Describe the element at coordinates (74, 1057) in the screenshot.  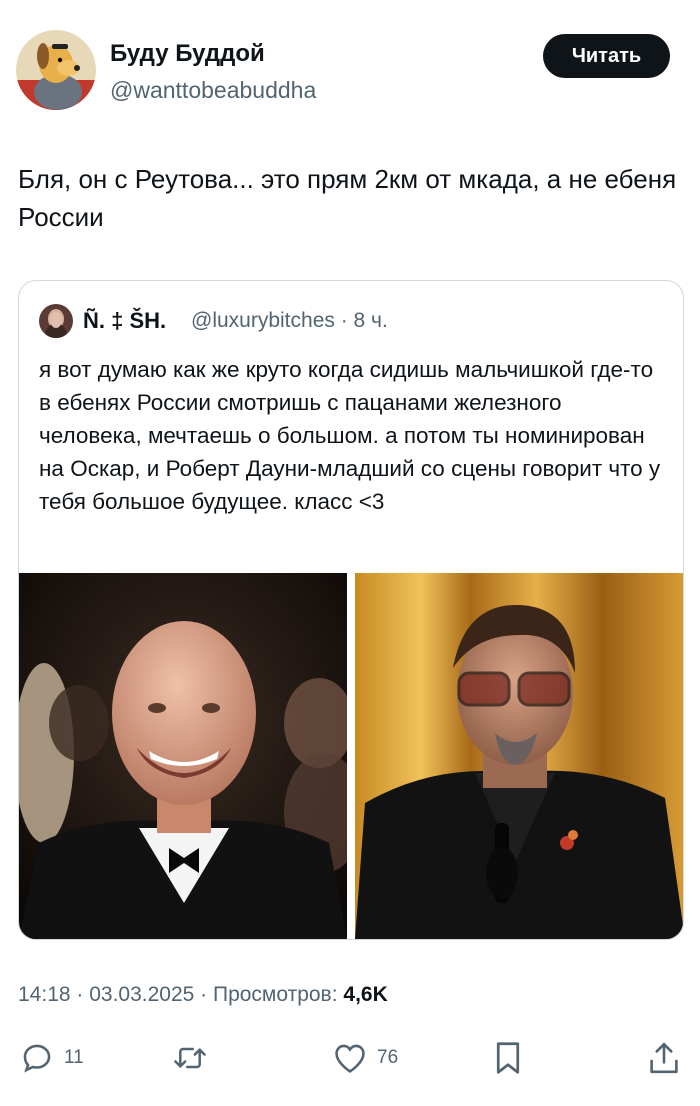
I see `reply-count: 11` at that location.